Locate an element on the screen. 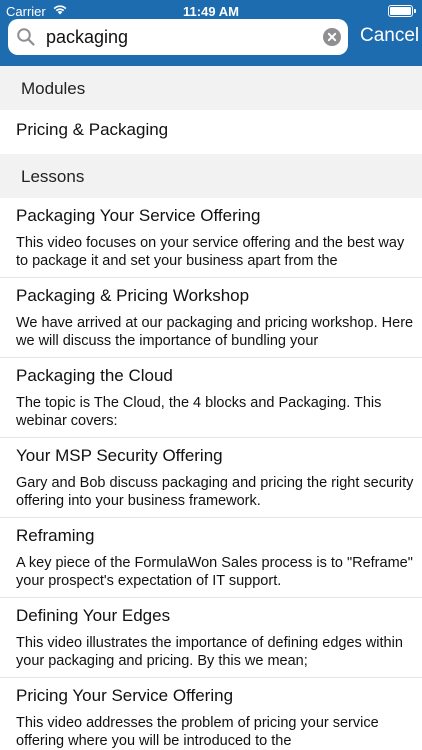 Image resolution: width=422 pixels, height=750 pixels. lesson-title: Packaging Your Service Offering is located at coordinates (138, 215).